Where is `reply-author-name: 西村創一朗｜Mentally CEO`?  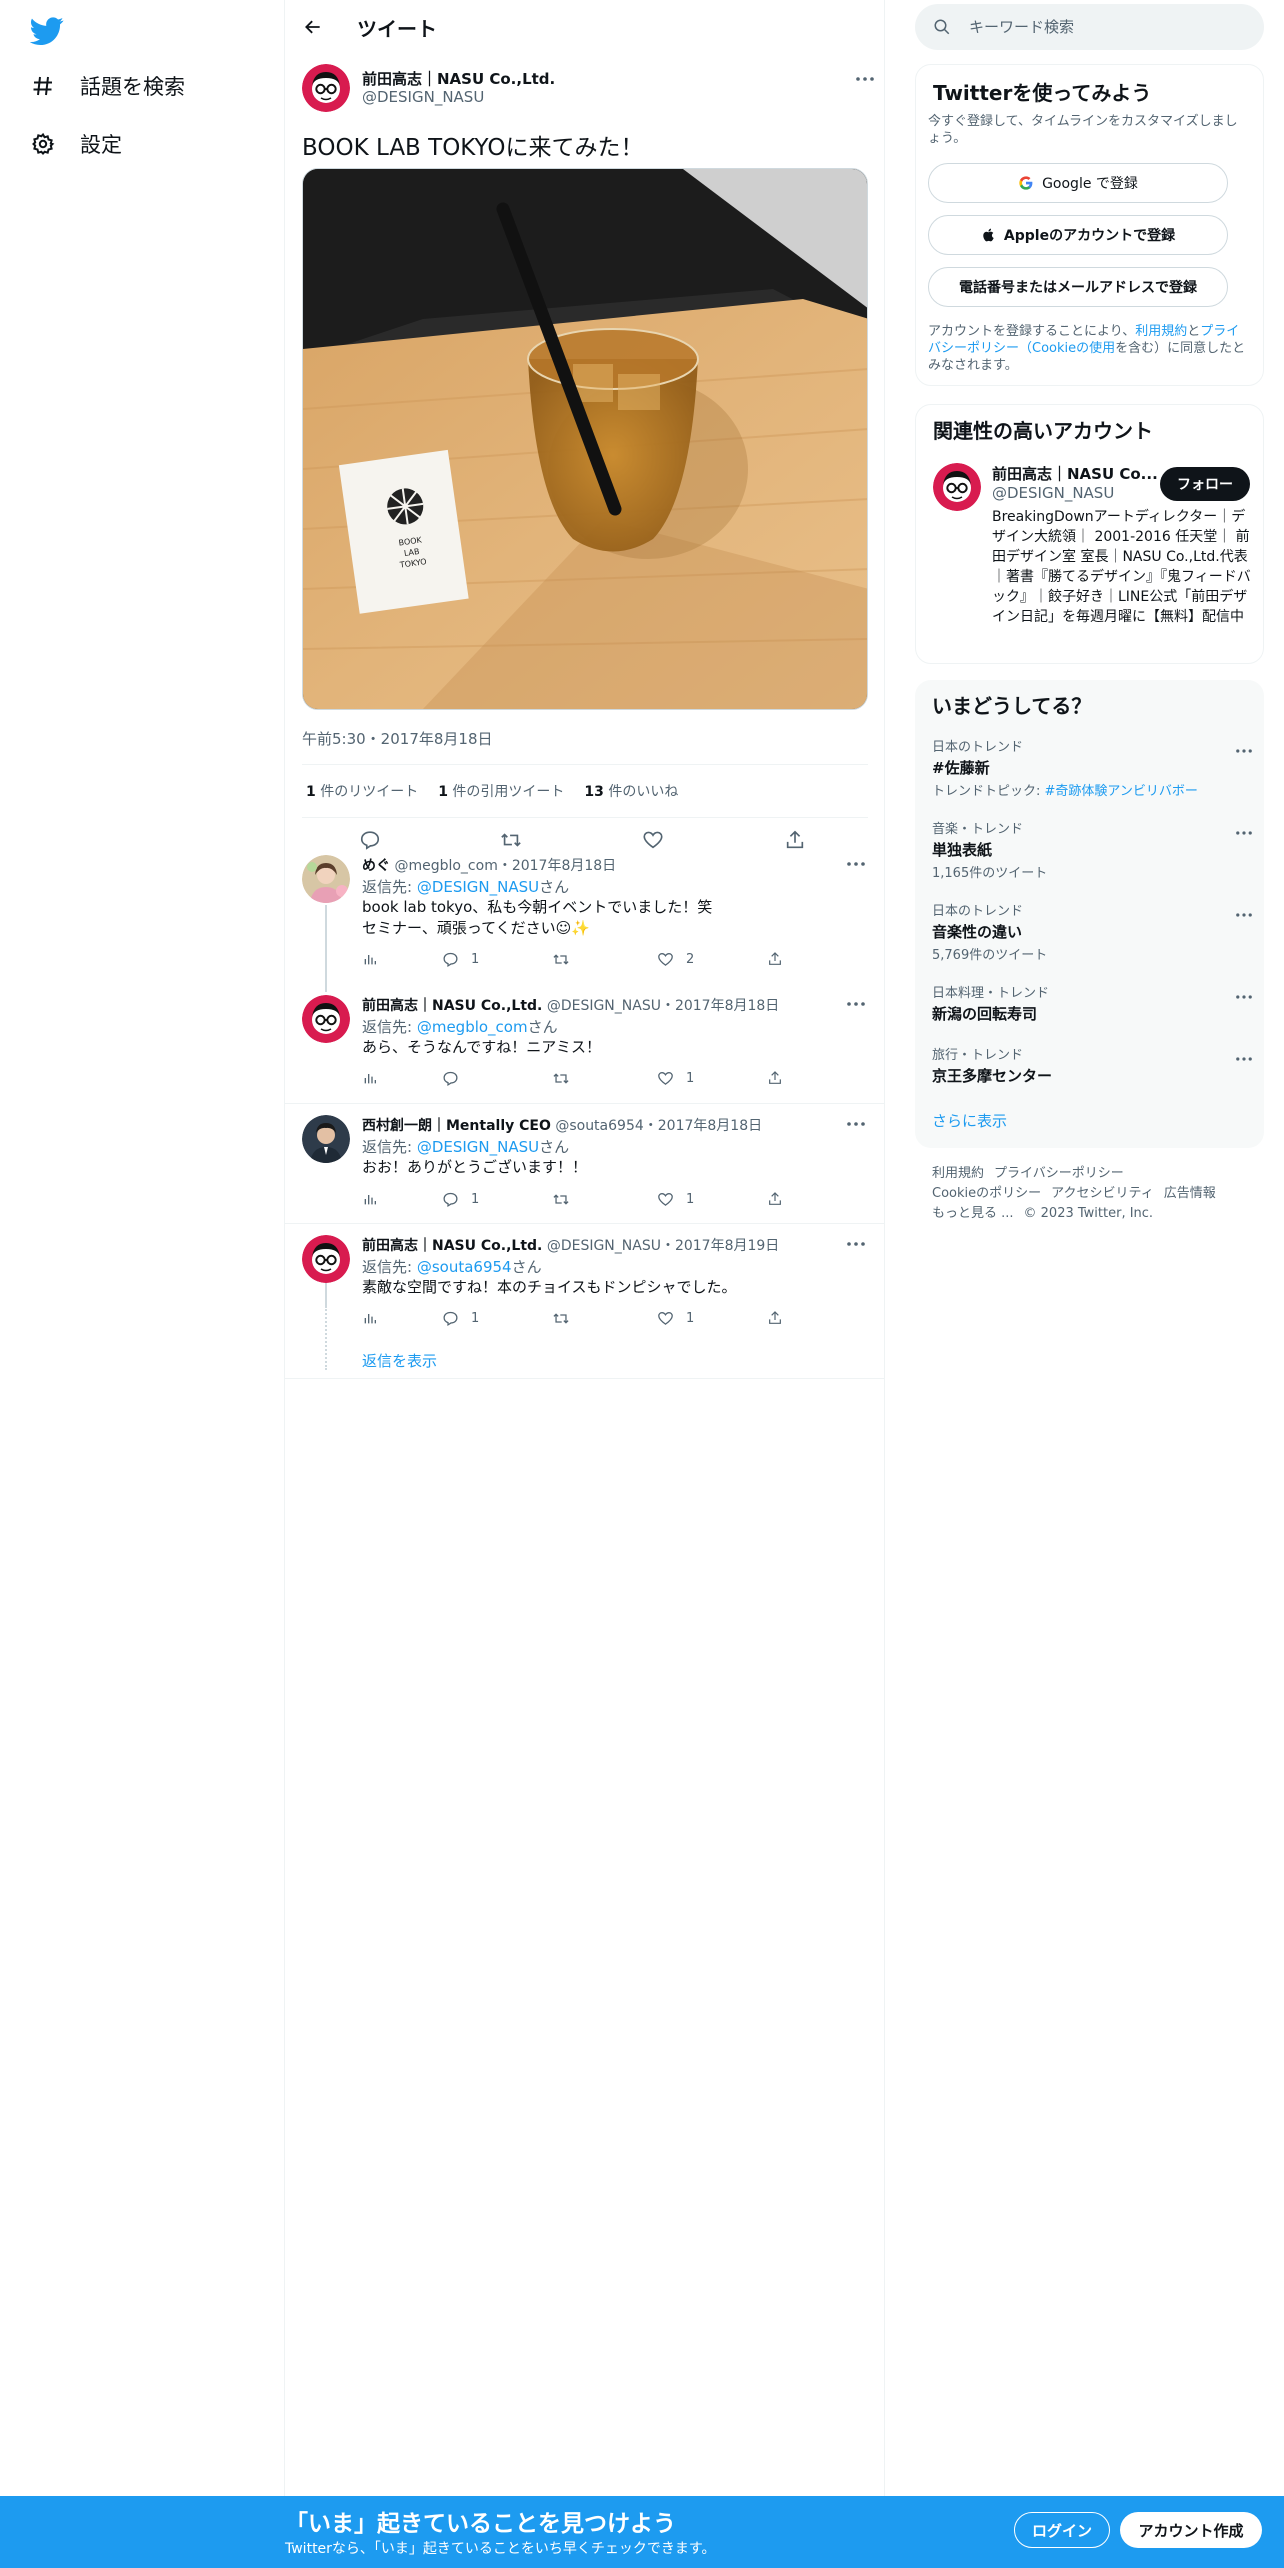
reply-author-name: 西村創一朗｜Mentally CEO is located at coordinates (456, 1126).